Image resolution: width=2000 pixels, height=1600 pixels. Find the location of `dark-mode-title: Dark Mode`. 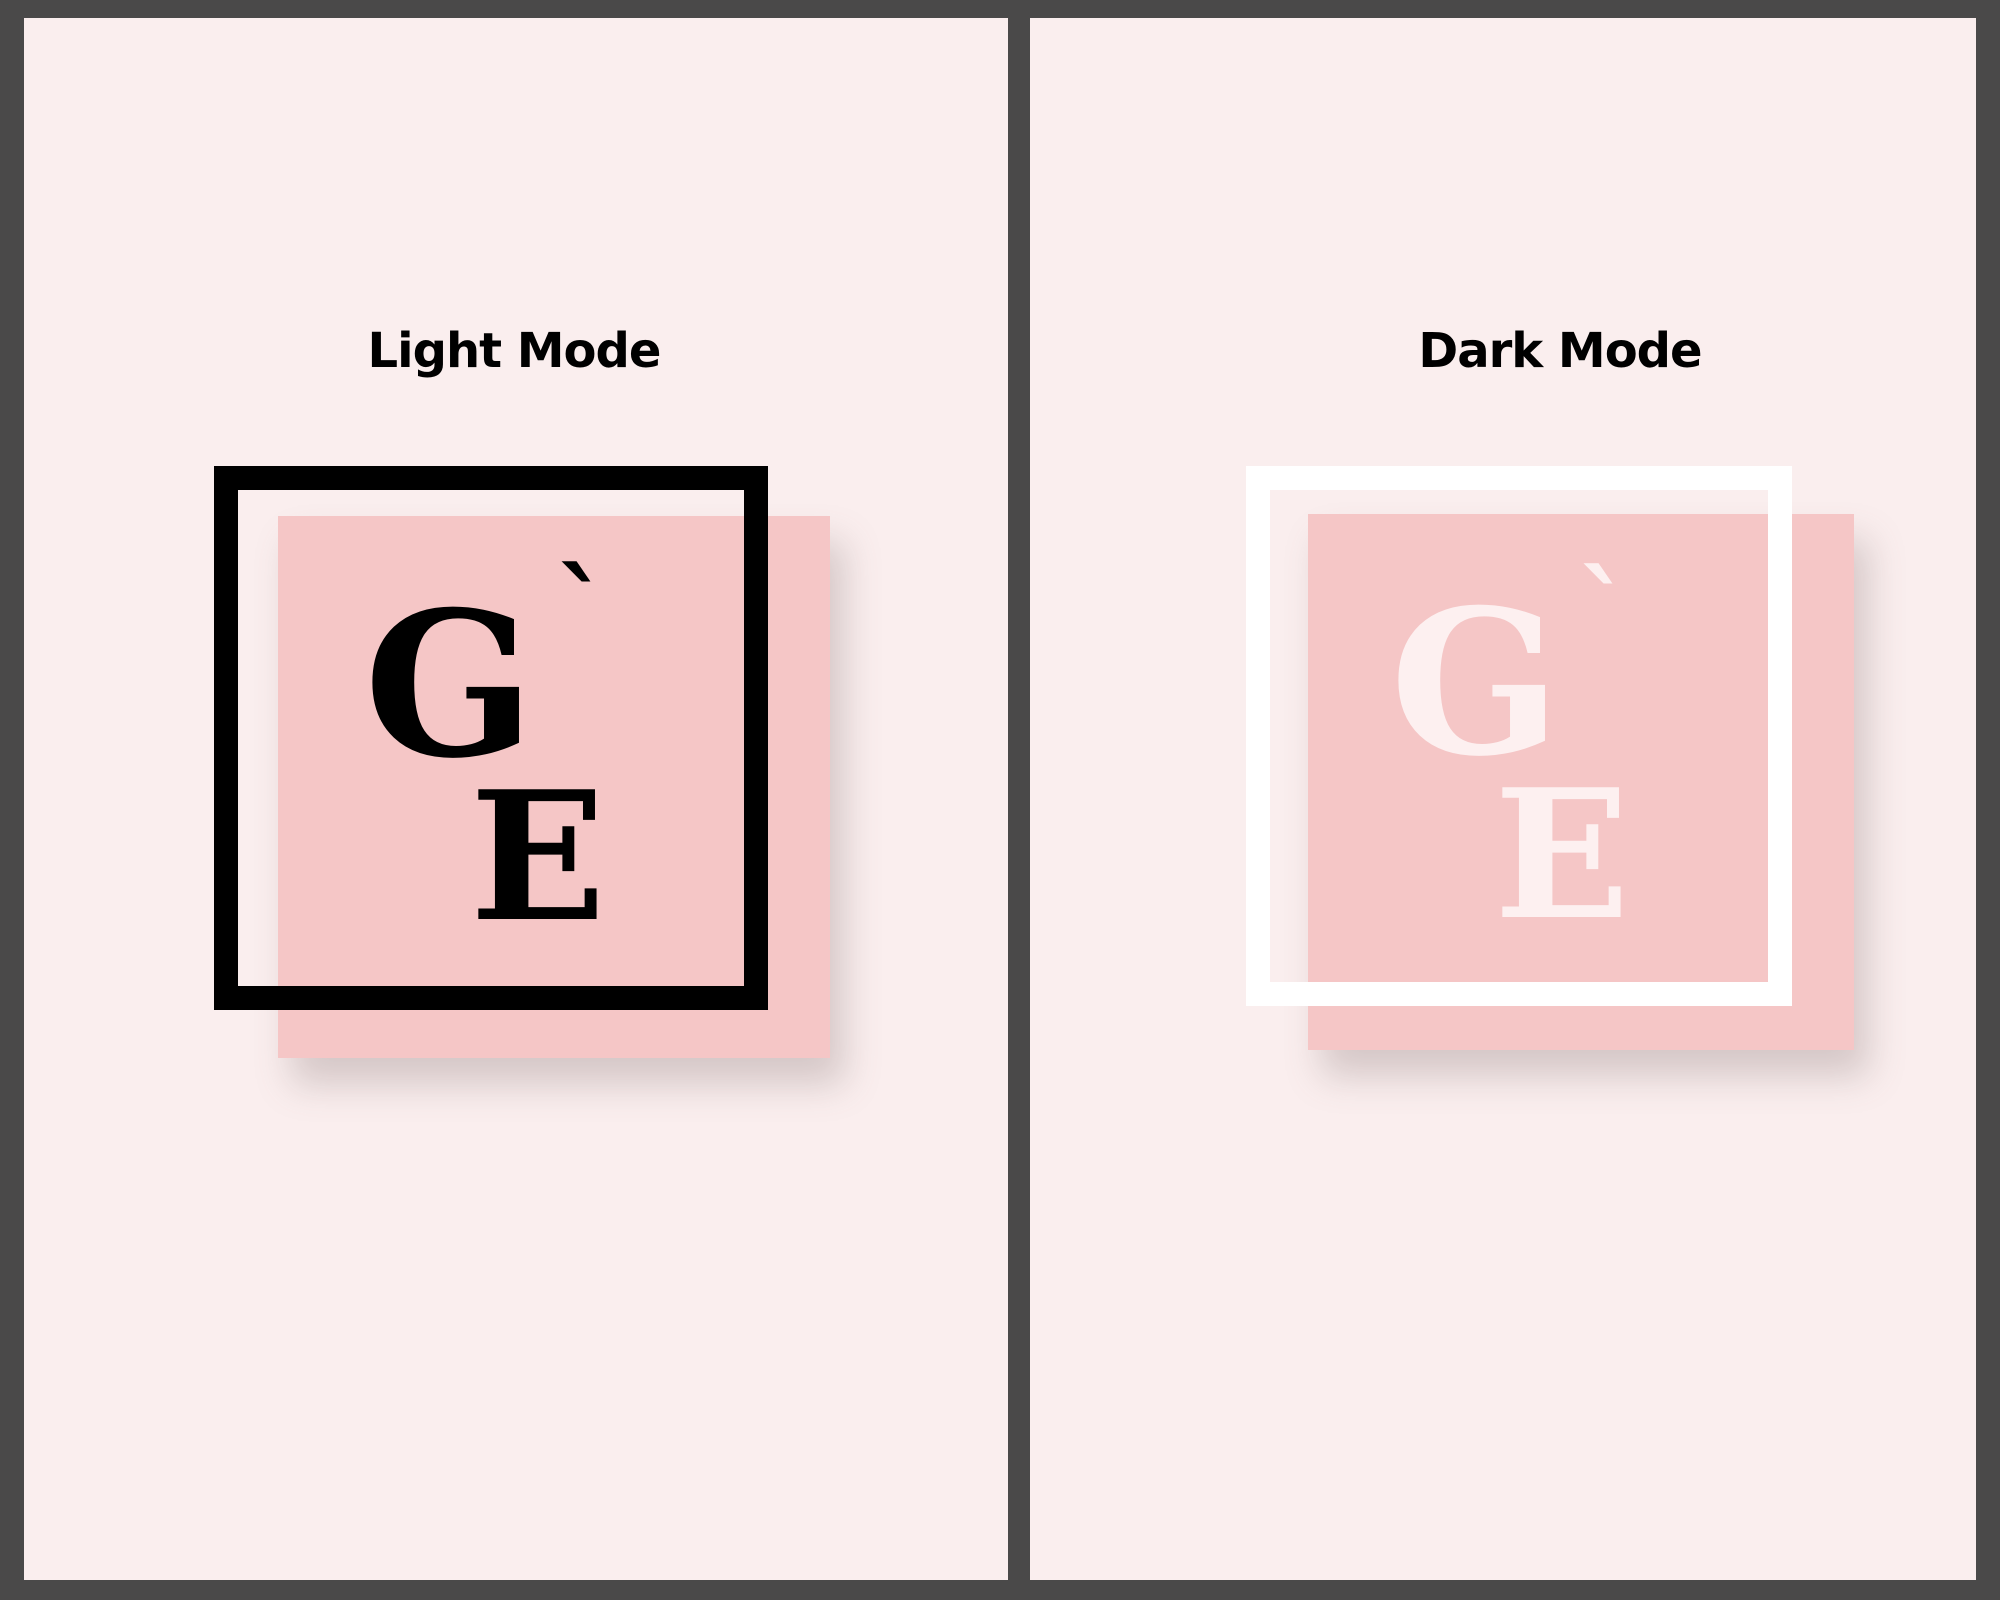

dark-mode-title: Dark Mode is located at coordinates (1560, 351).